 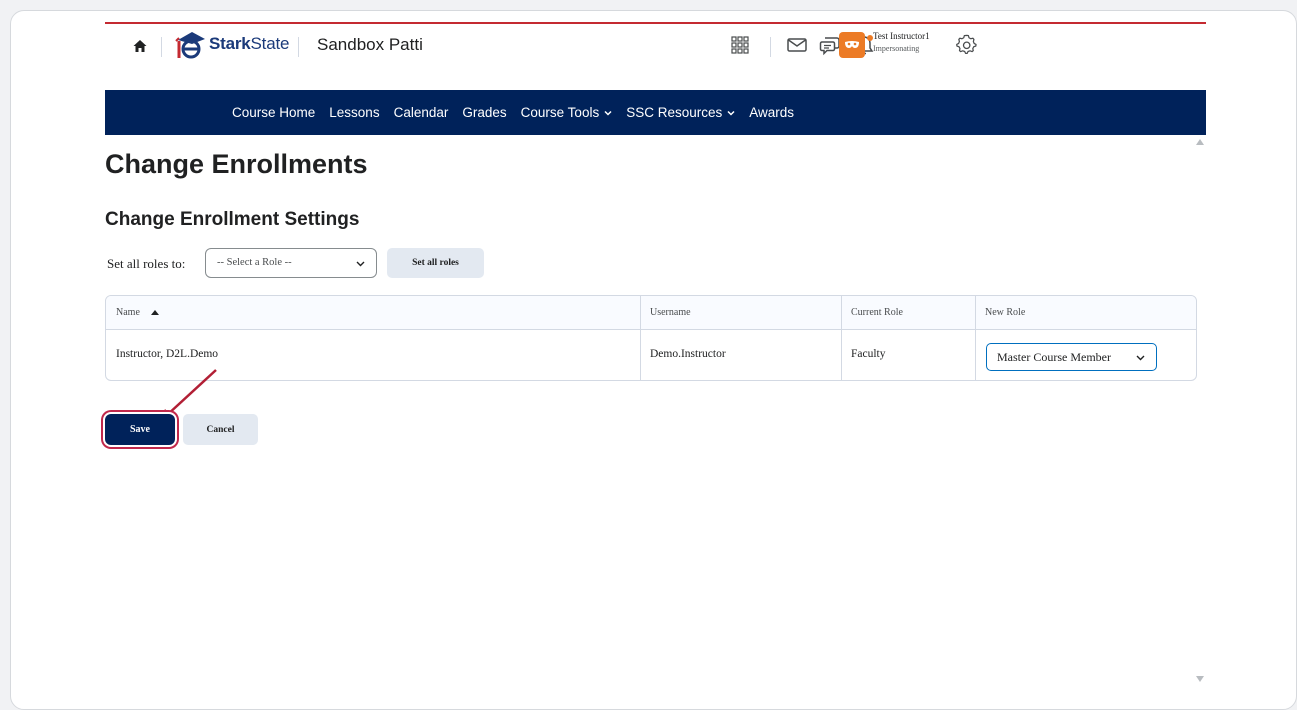 I want to click on column-header-name: Name, so click(x=373, y=313).